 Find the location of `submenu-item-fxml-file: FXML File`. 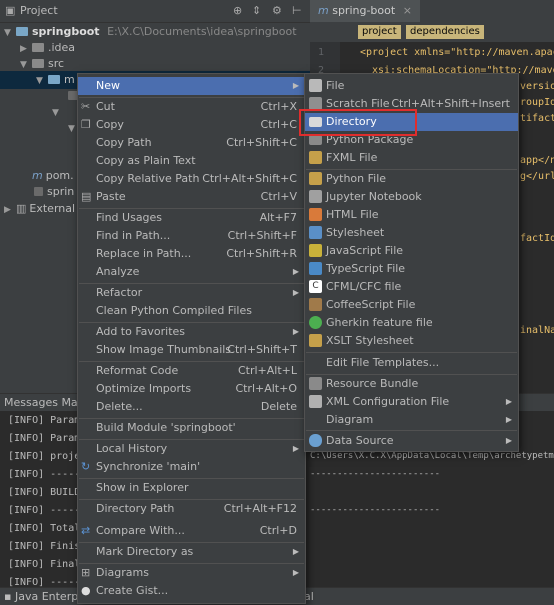

submenu-item-fxml-file: FXML File is located at coordinates (411, 158).